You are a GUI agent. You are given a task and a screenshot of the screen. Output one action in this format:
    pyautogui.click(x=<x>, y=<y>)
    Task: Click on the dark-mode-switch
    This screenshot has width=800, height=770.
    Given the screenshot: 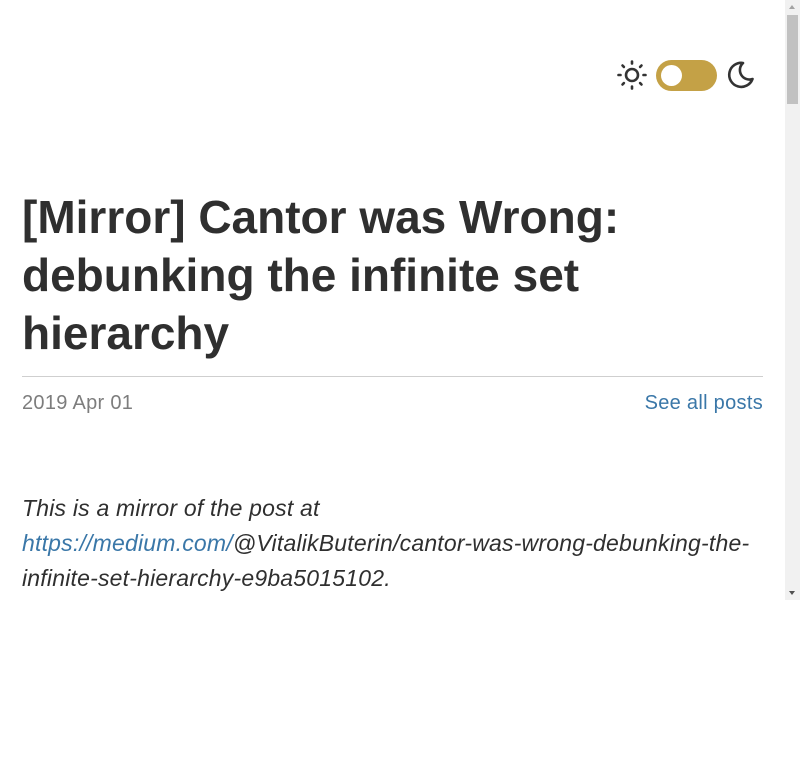 What is the action you would take?
    pyautogui.click(x=686, y=75)
    